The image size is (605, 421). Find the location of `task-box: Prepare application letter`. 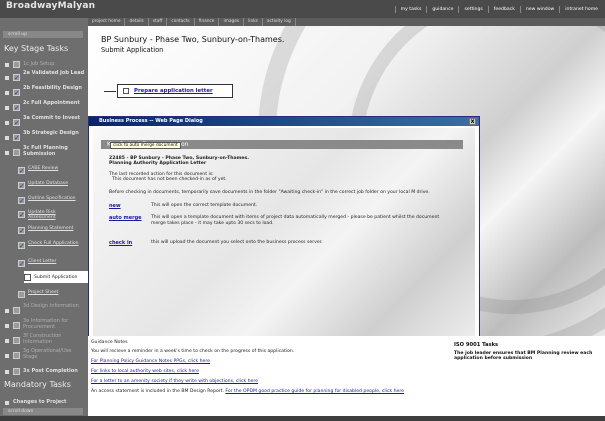

task-box: Prepare application letter is located at coordinates (168, 91).